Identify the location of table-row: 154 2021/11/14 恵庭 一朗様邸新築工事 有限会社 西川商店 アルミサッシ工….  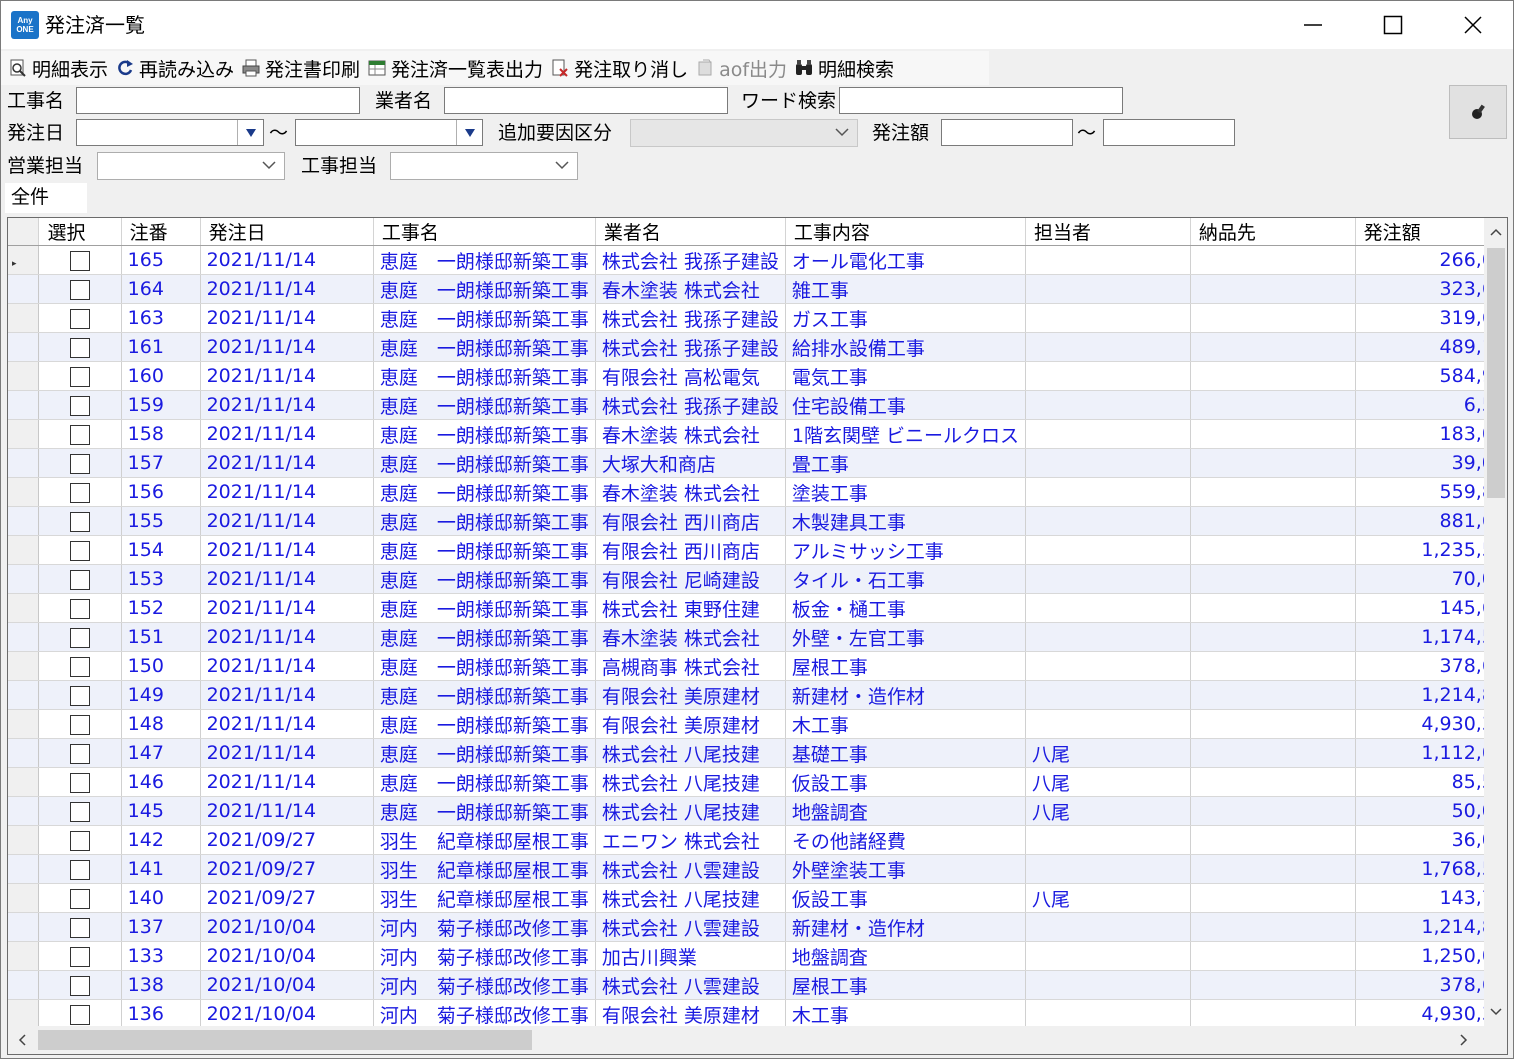
(757, 550).